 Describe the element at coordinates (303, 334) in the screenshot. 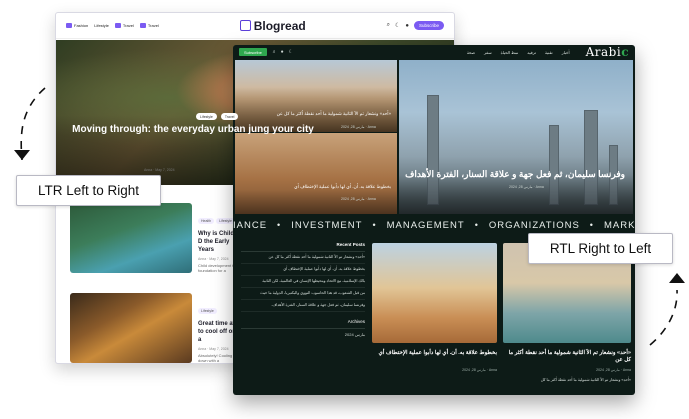

I see `archive-item: مارس 2024` at that location.